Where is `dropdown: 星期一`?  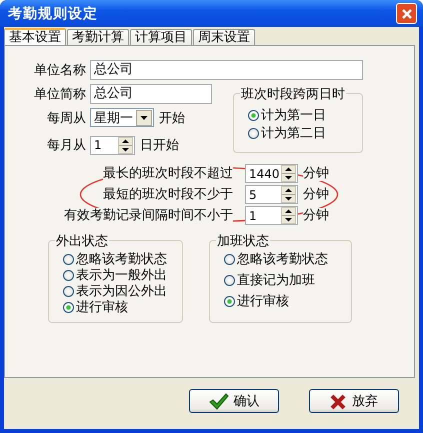
dropdown: 星期一 is located at coordinates (122, 117).